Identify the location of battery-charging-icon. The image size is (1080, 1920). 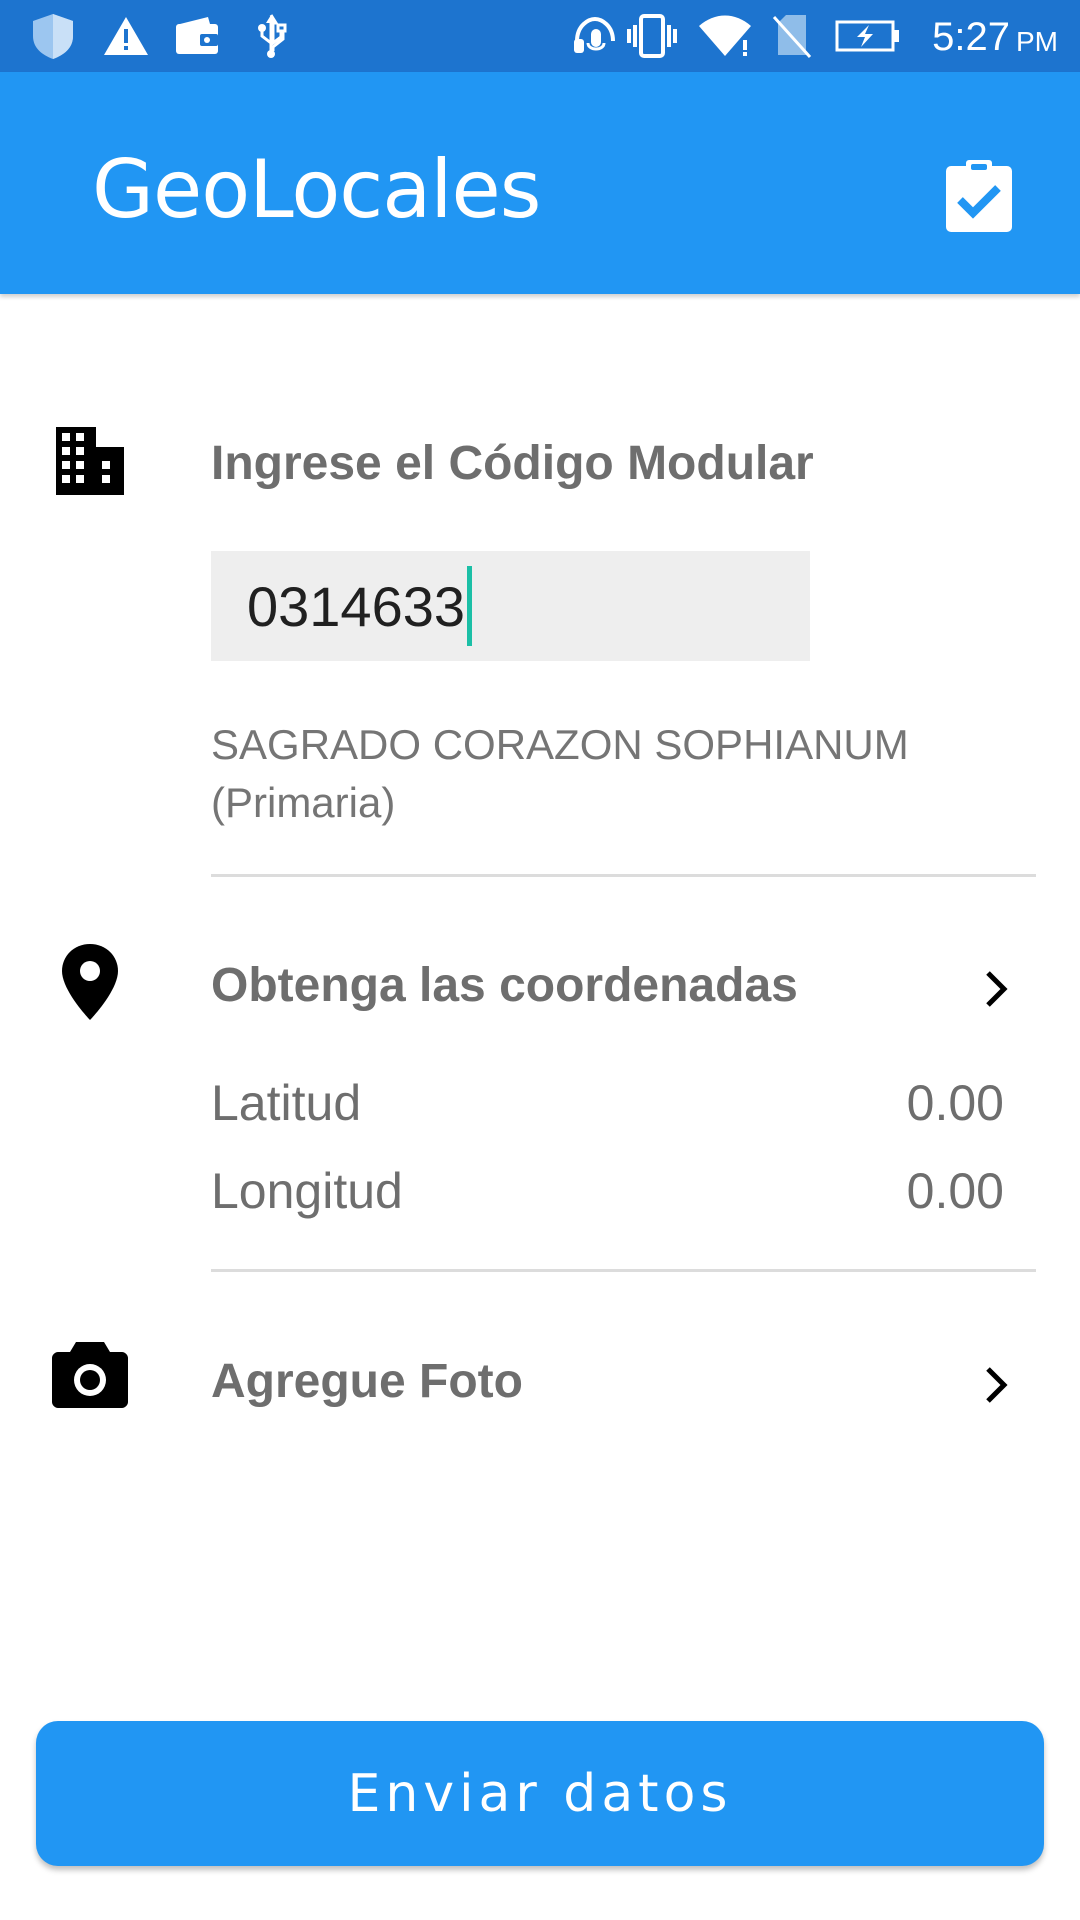
(868, 36).